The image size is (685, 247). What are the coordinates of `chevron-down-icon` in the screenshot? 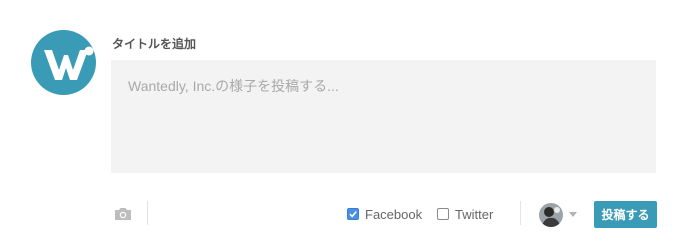 It's located at (573, 214).